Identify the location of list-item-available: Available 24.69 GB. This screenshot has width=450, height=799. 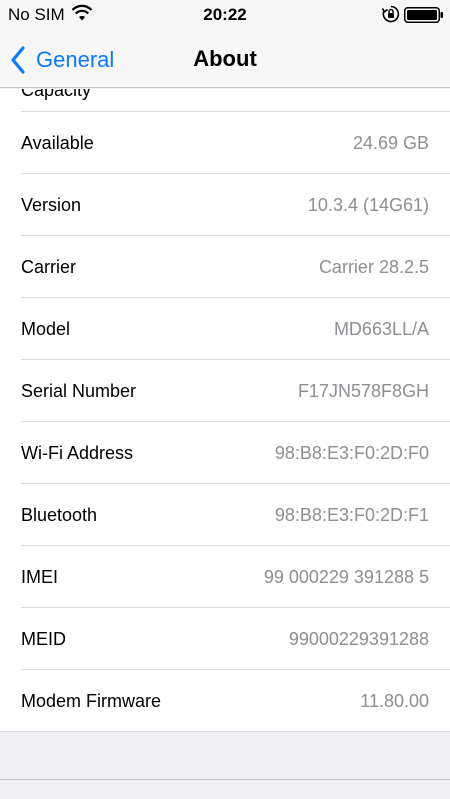
(225, 143).